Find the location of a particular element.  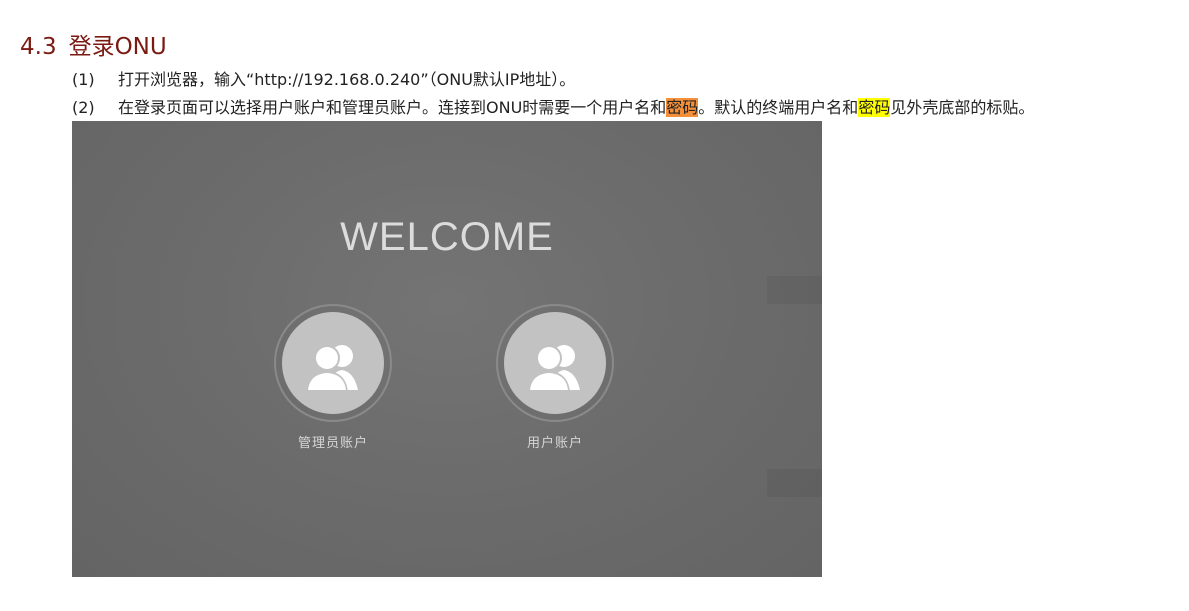

section-heading: 4.3 登录ONU is located at coordinates (93, 44).